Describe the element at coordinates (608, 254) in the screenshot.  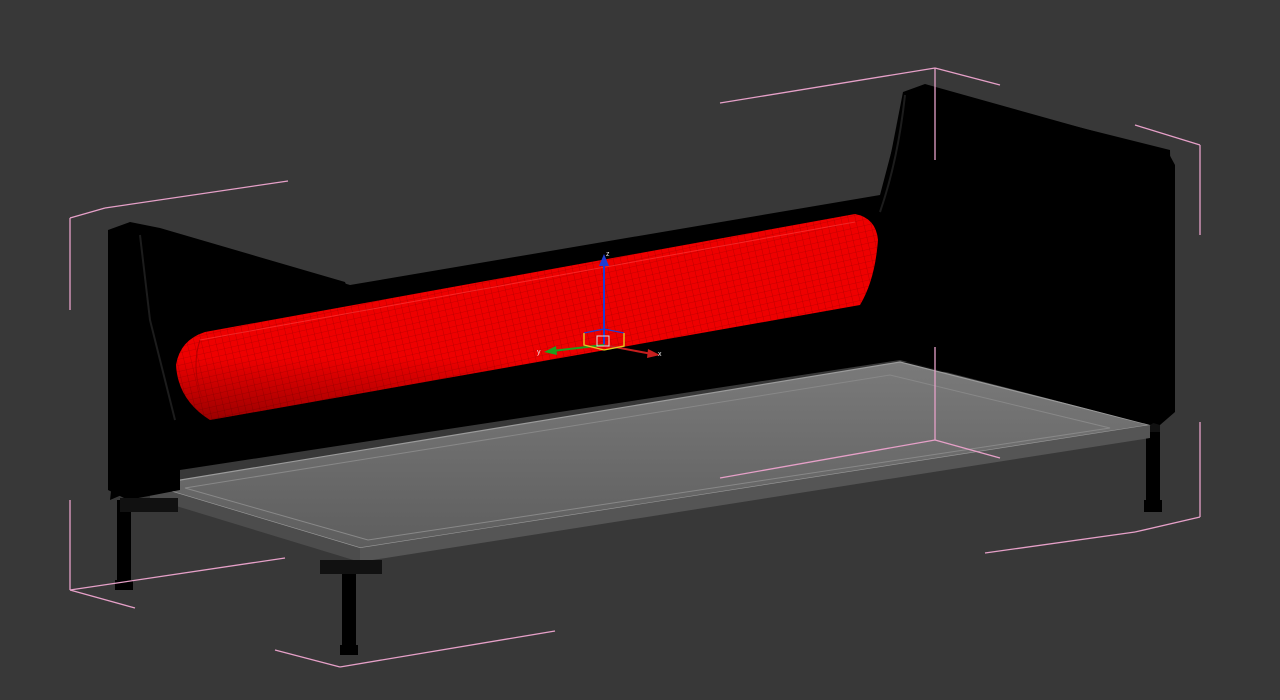
I see `gizmo-z-label: z` at that location.